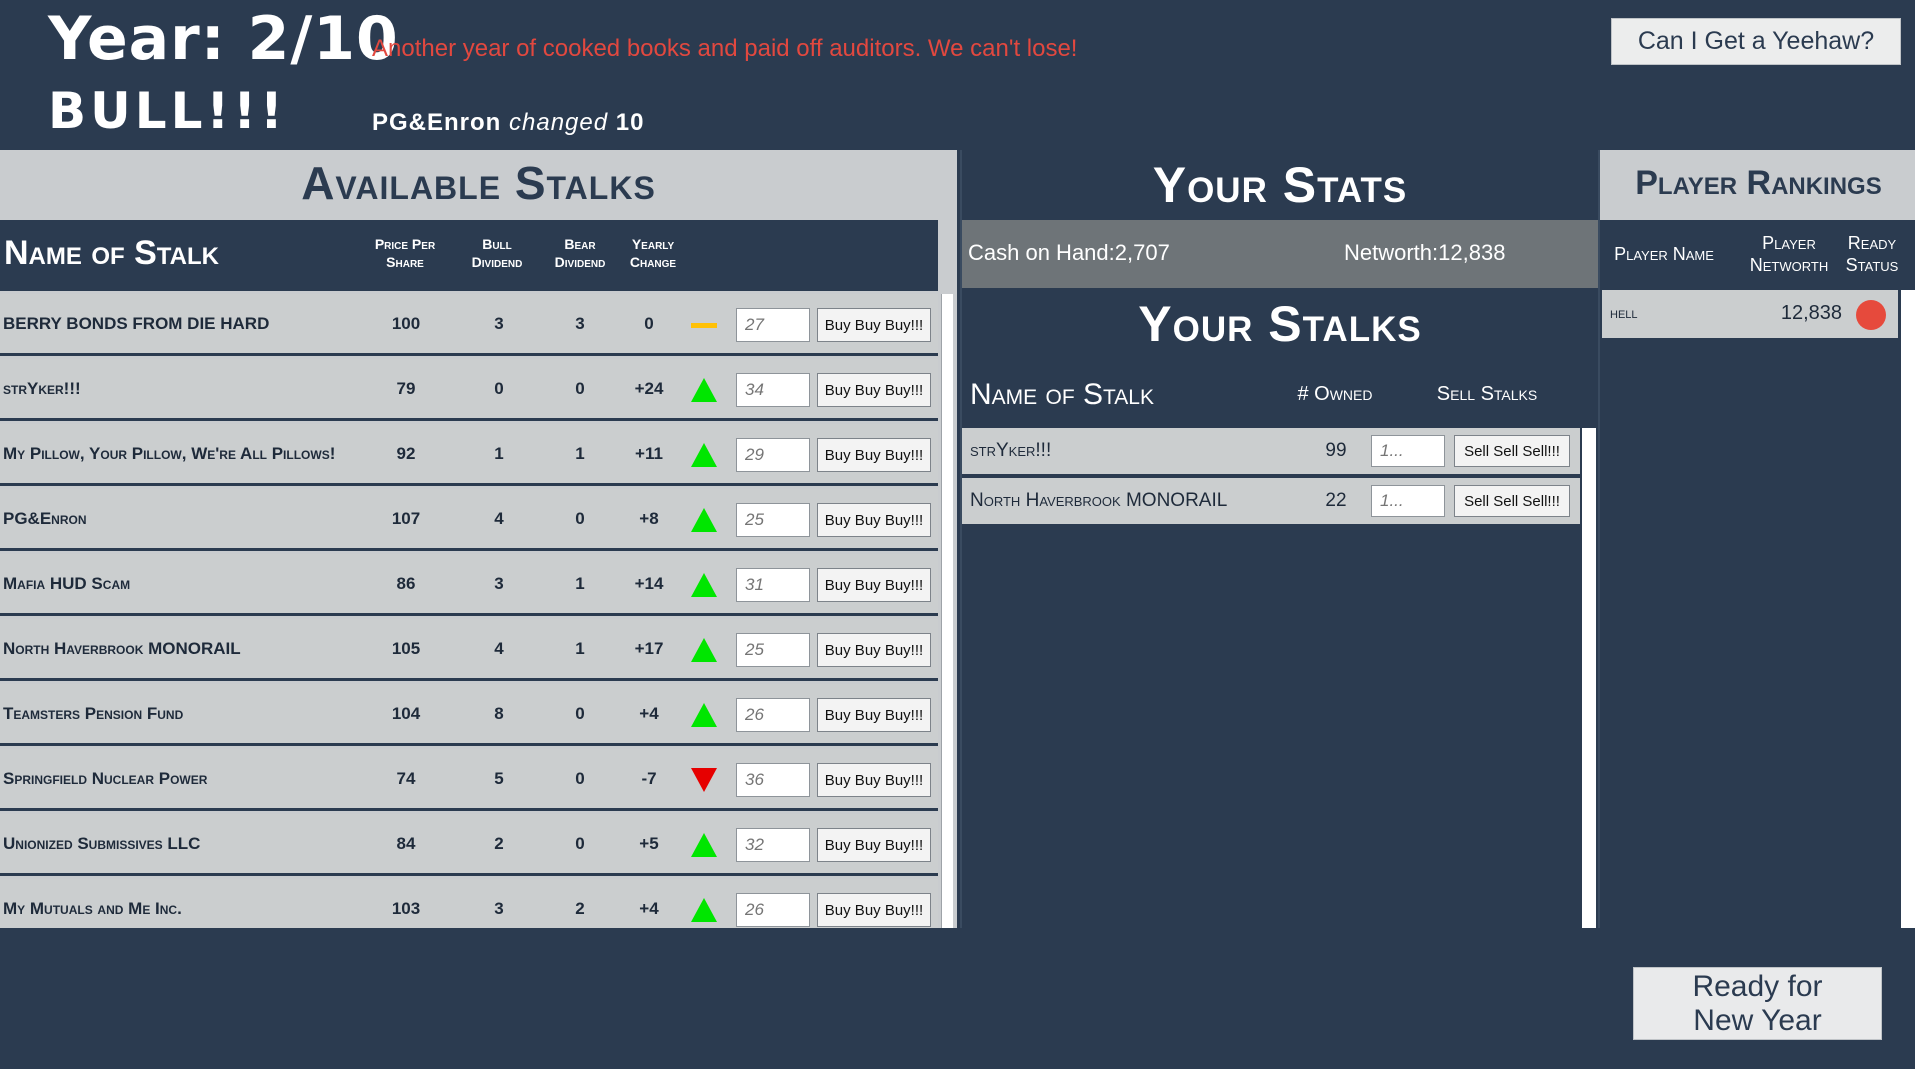 The width and height of the screenshot is (1915, 1069). Describe the element at coordinates (1589, 678) in the screenshot. I see `your-stalks-scrollbar` at that location.